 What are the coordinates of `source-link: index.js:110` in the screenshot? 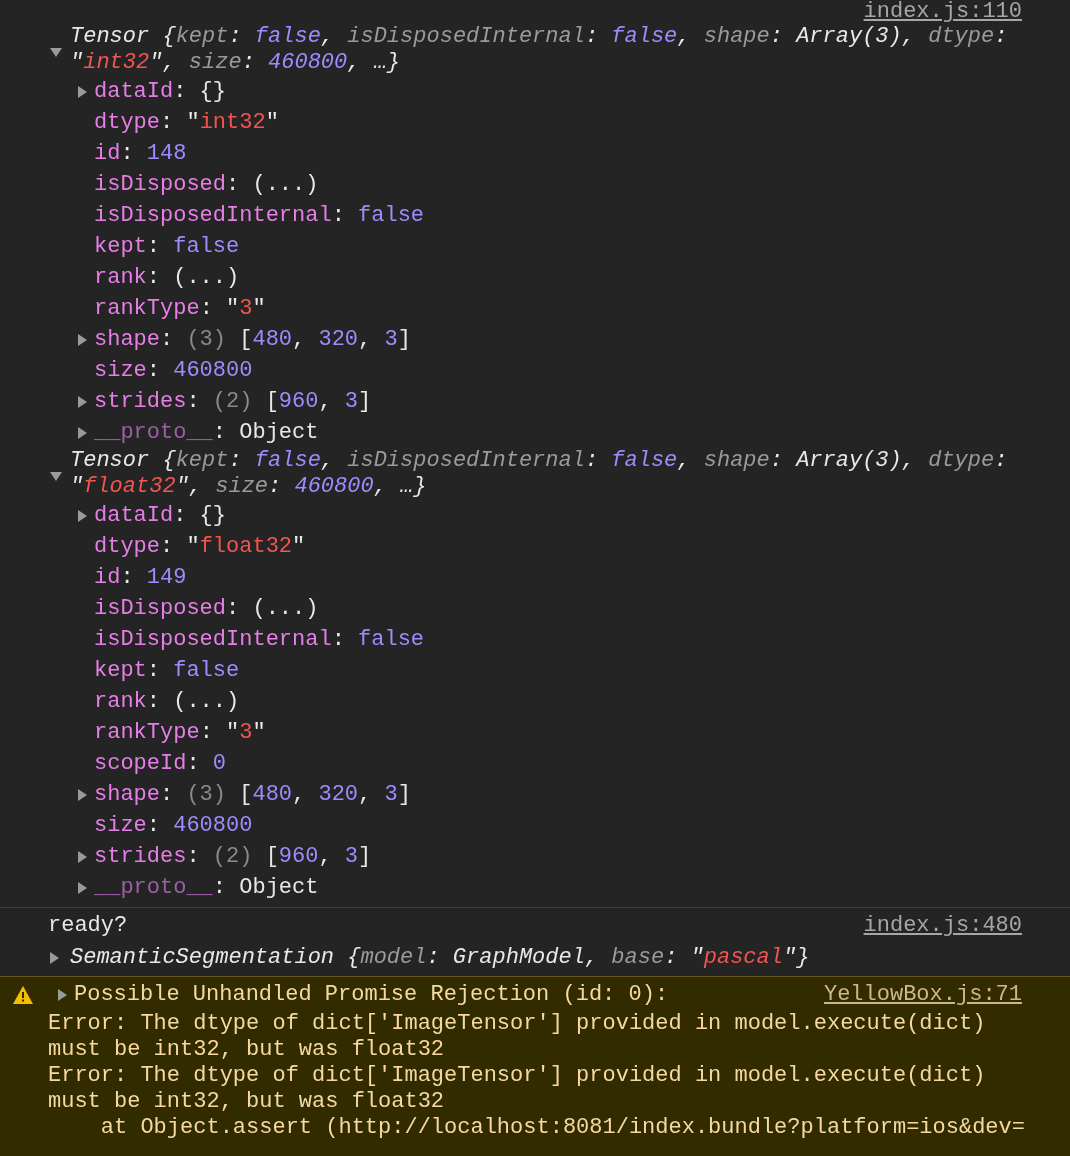 It's located at (942, 12).